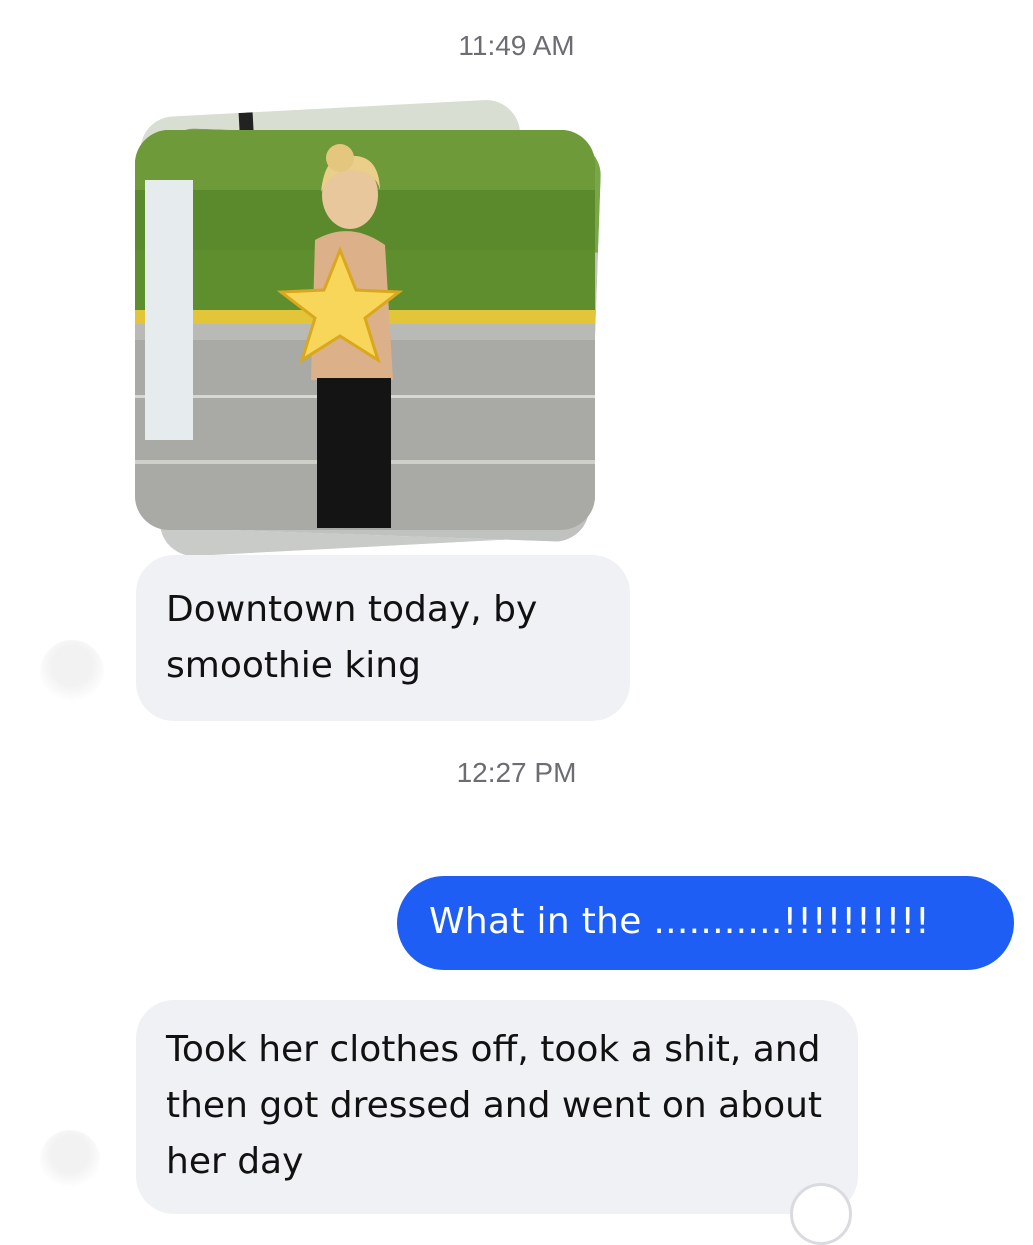  I want to click on reaction-button, so click(821, 1214).